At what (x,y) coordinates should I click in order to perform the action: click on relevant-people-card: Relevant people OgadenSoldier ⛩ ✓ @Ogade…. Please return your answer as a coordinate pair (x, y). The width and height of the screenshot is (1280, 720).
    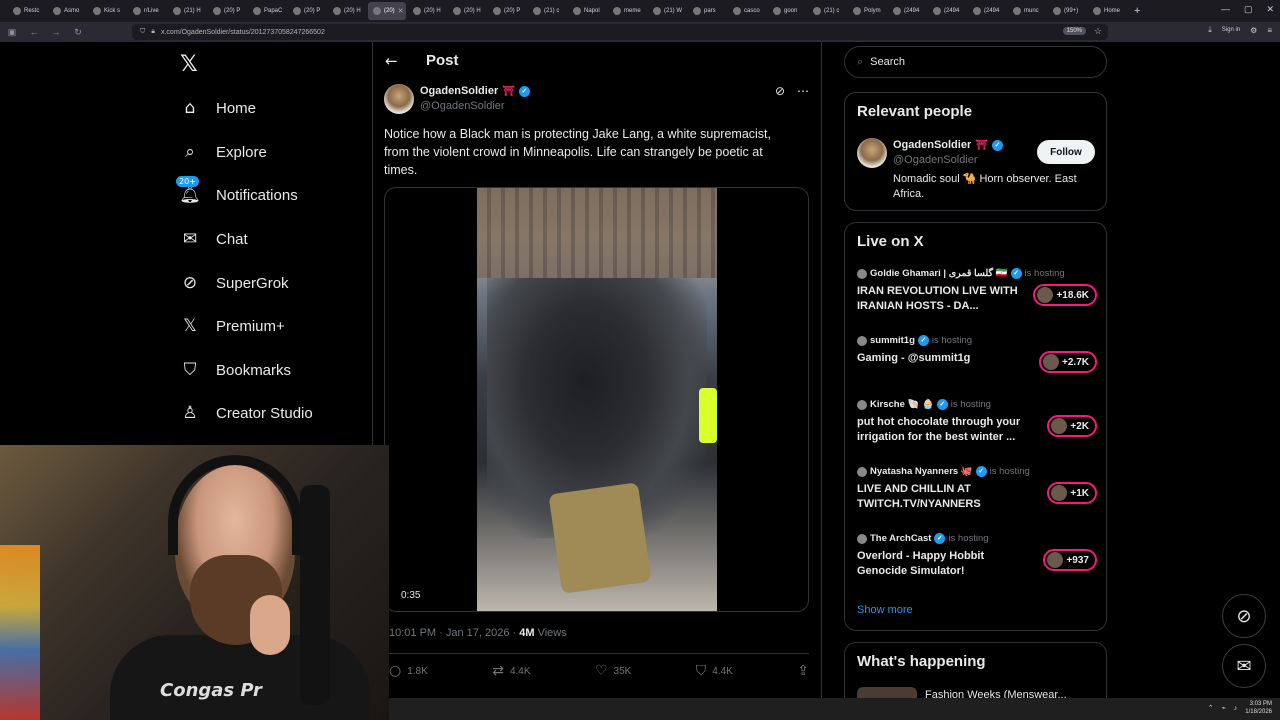
    Looking at the image, I should click on (975, 151).